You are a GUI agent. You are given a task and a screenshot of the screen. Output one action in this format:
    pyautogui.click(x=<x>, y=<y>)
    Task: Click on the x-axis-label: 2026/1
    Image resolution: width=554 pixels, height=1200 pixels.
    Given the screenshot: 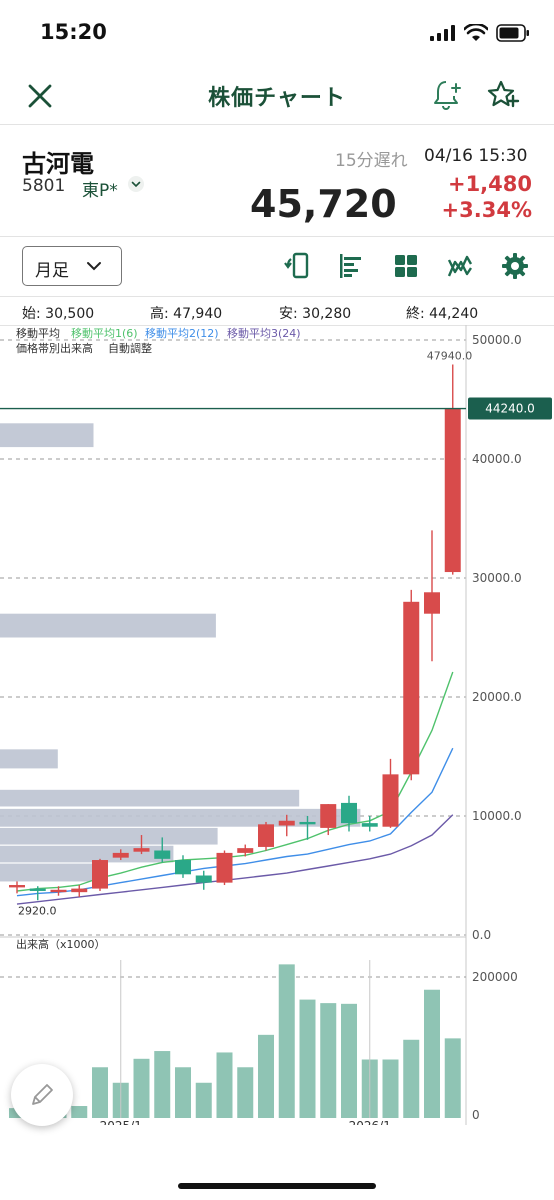 What is the action you would take?
    pyautogui.click(x=370, y=1122)
    